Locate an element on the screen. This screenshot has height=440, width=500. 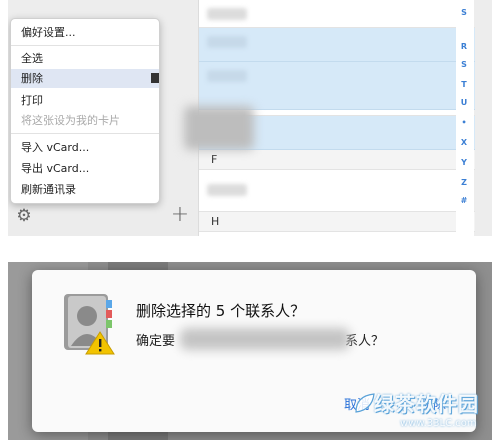
menu-item-delete: 删除 is located at coordinates (85, 78).